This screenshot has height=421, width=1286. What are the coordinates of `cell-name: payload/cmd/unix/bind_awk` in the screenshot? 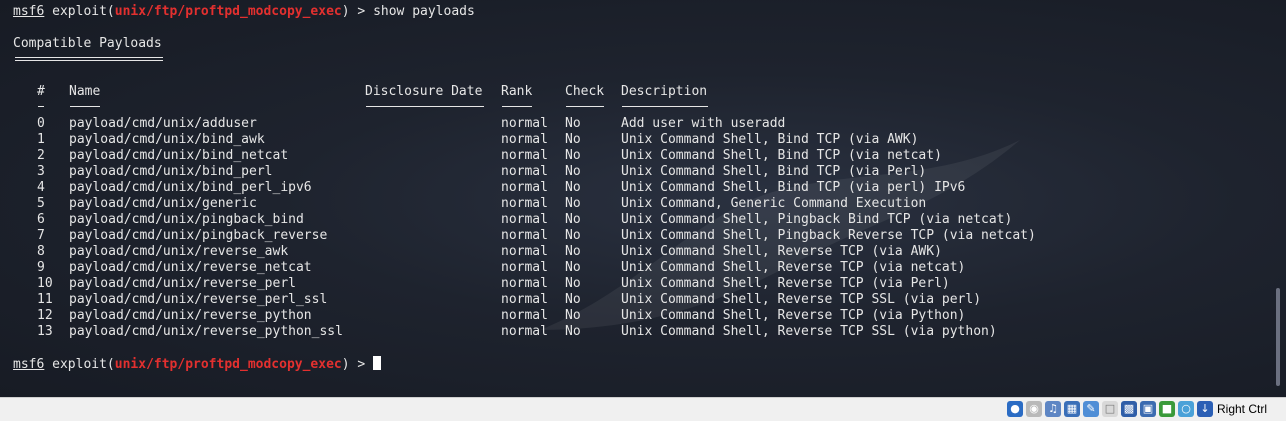 It's located at (167, 139).